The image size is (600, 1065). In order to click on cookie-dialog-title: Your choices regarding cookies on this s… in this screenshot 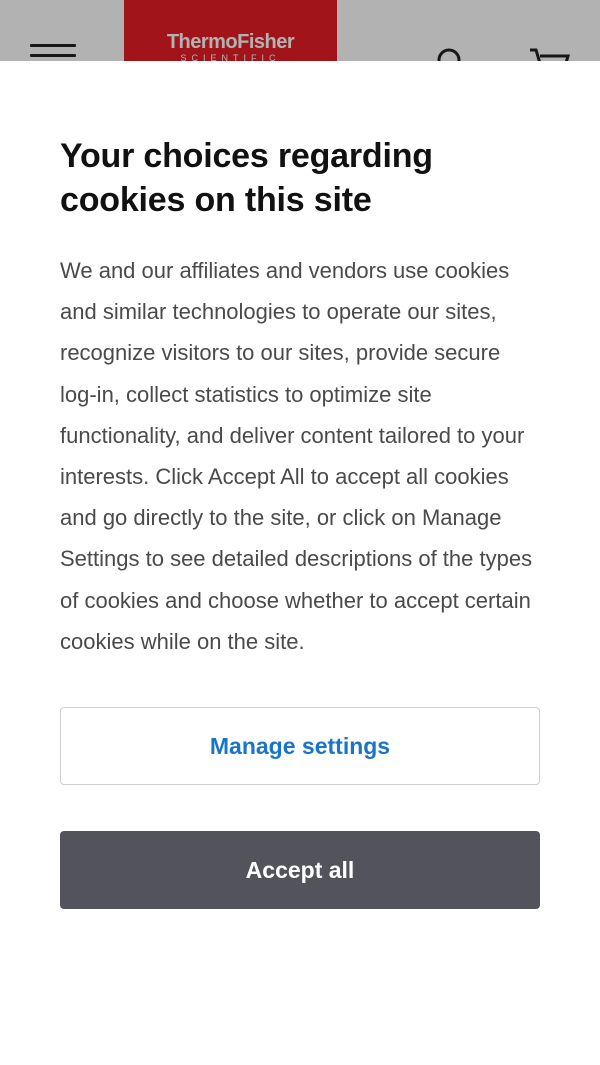, I will do `click(246, 178)`.